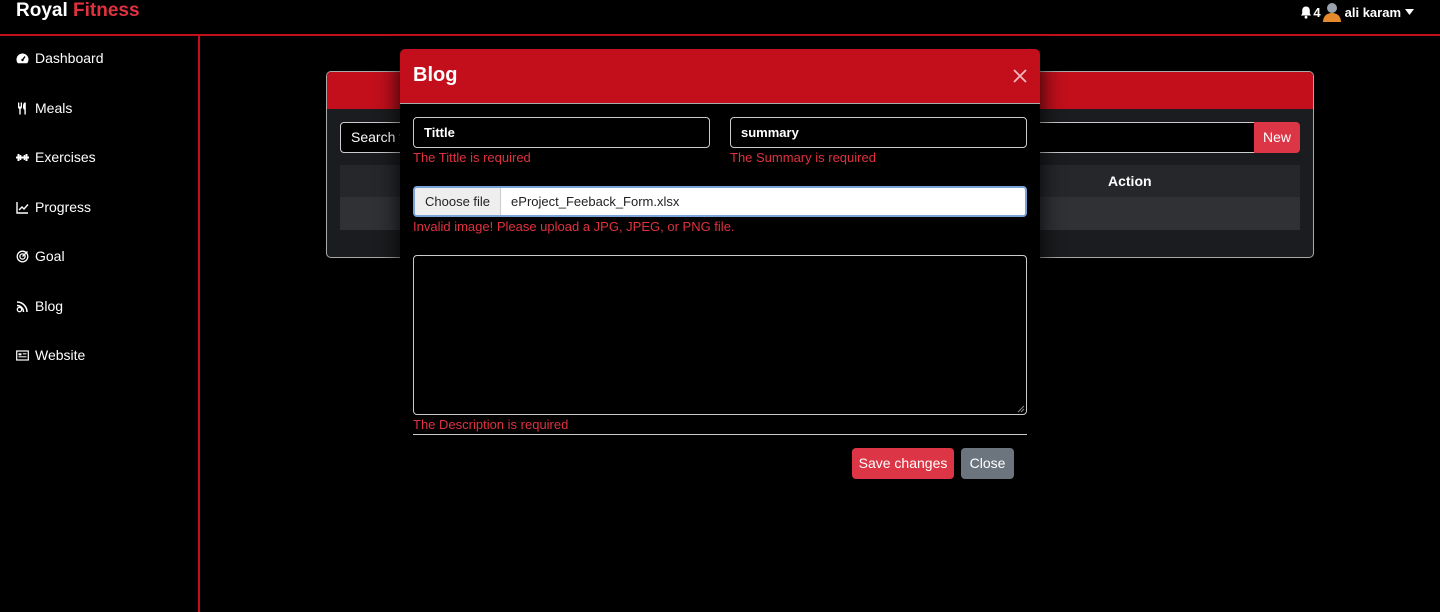  What do you see at coordinates (22, 58) in the screenshot?
I see `gauge-icon` at bounding box center [22, 58].